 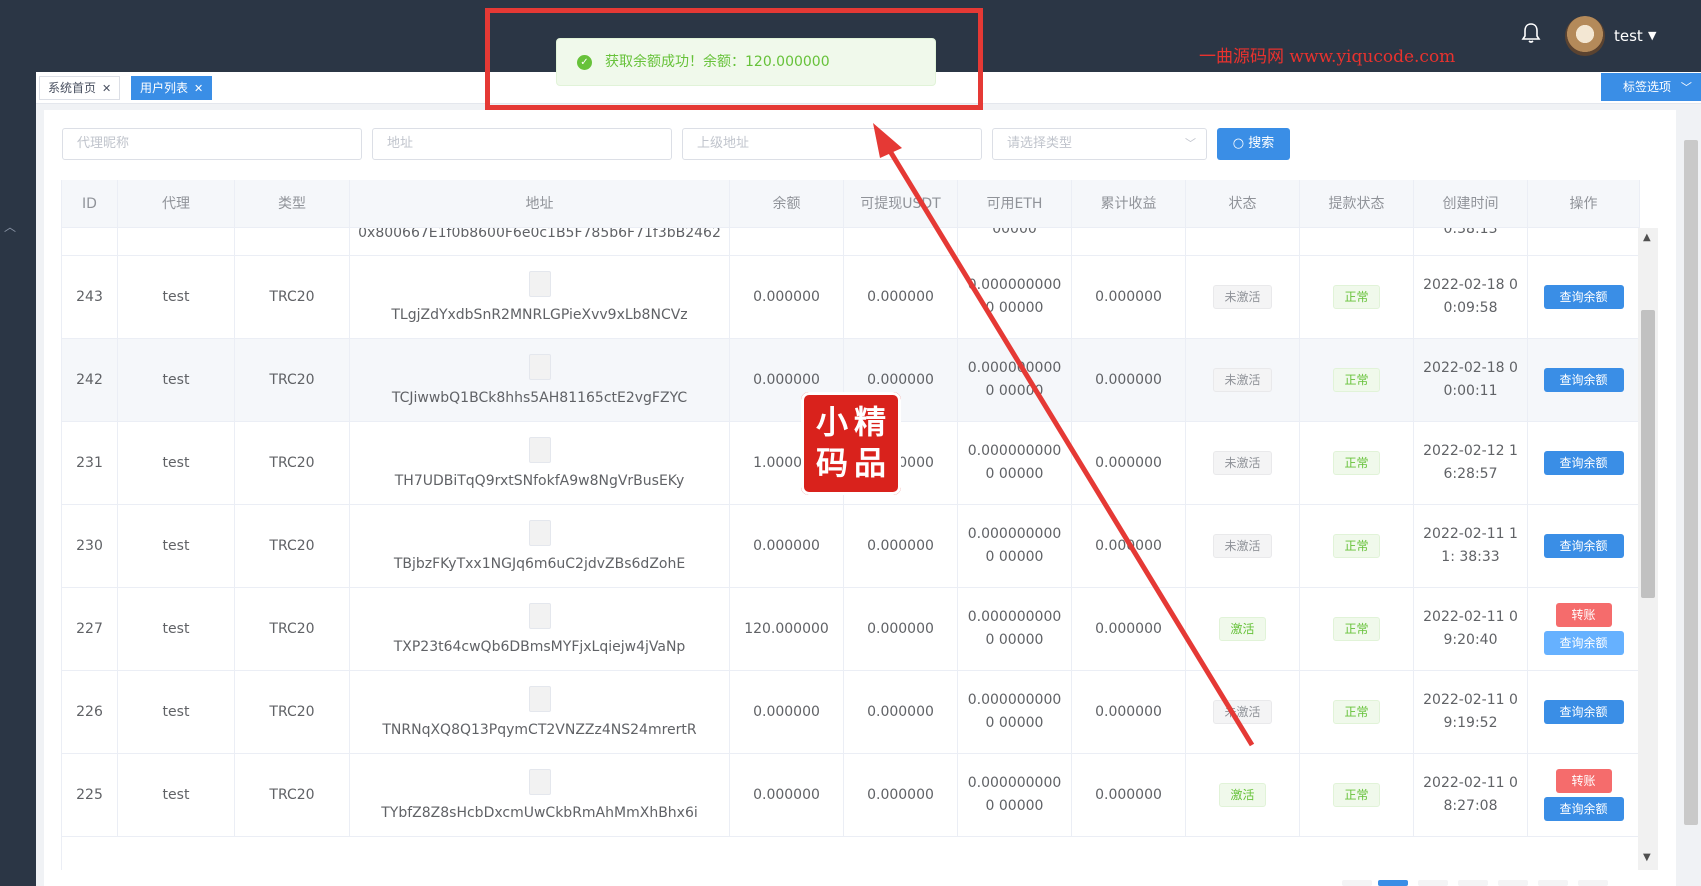 What do you see at coordinates (522, 144) in the screenshot?
I see `address-input: 地址` at bounding box center [522, 144].